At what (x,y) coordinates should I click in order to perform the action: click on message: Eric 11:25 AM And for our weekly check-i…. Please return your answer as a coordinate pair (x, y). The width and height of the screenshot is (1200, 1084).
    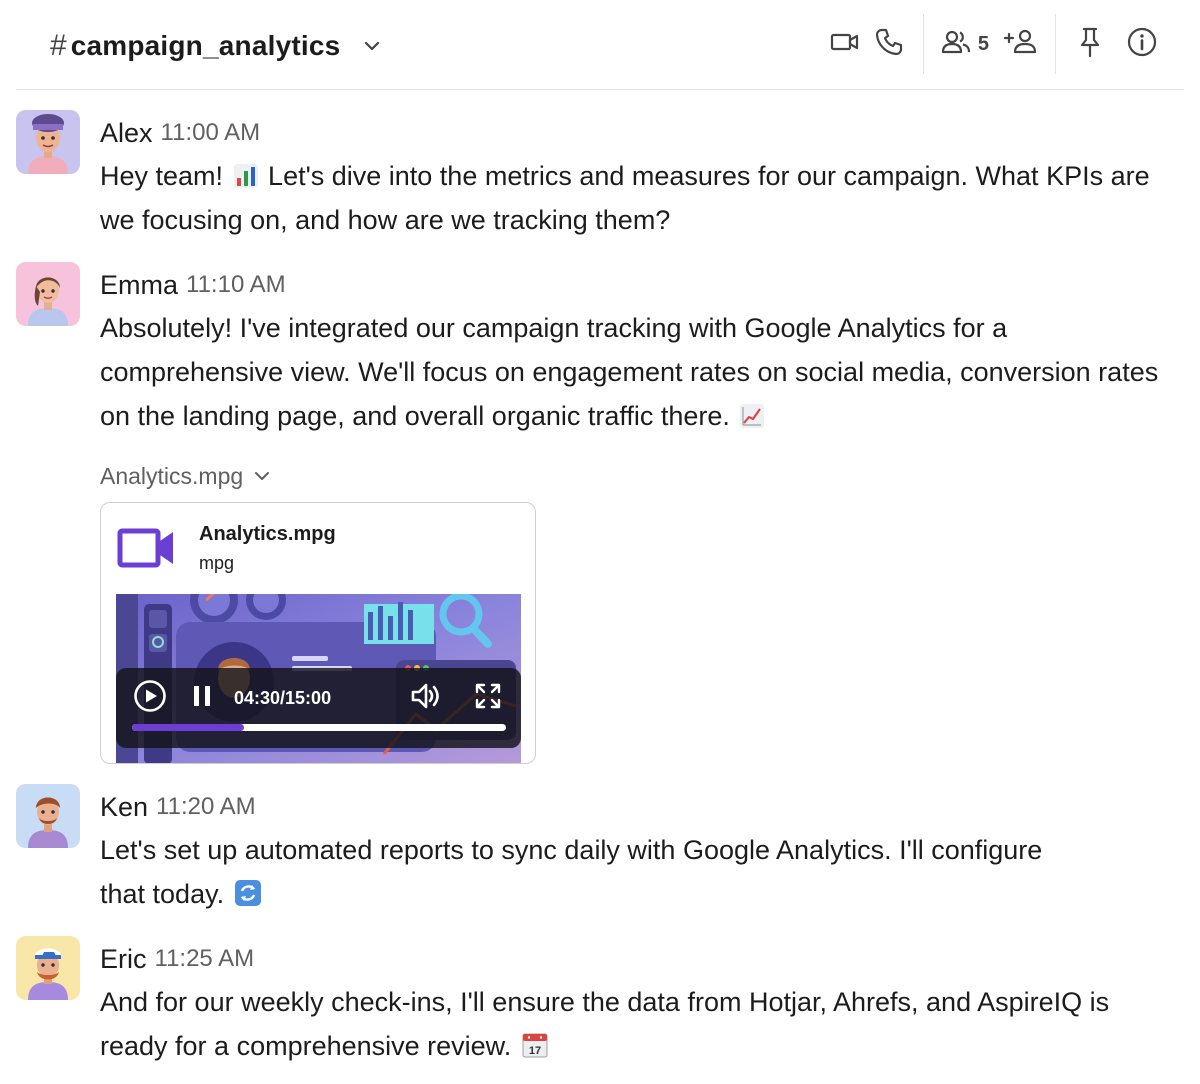
    Looking at the image, I should click on (600, 1006).